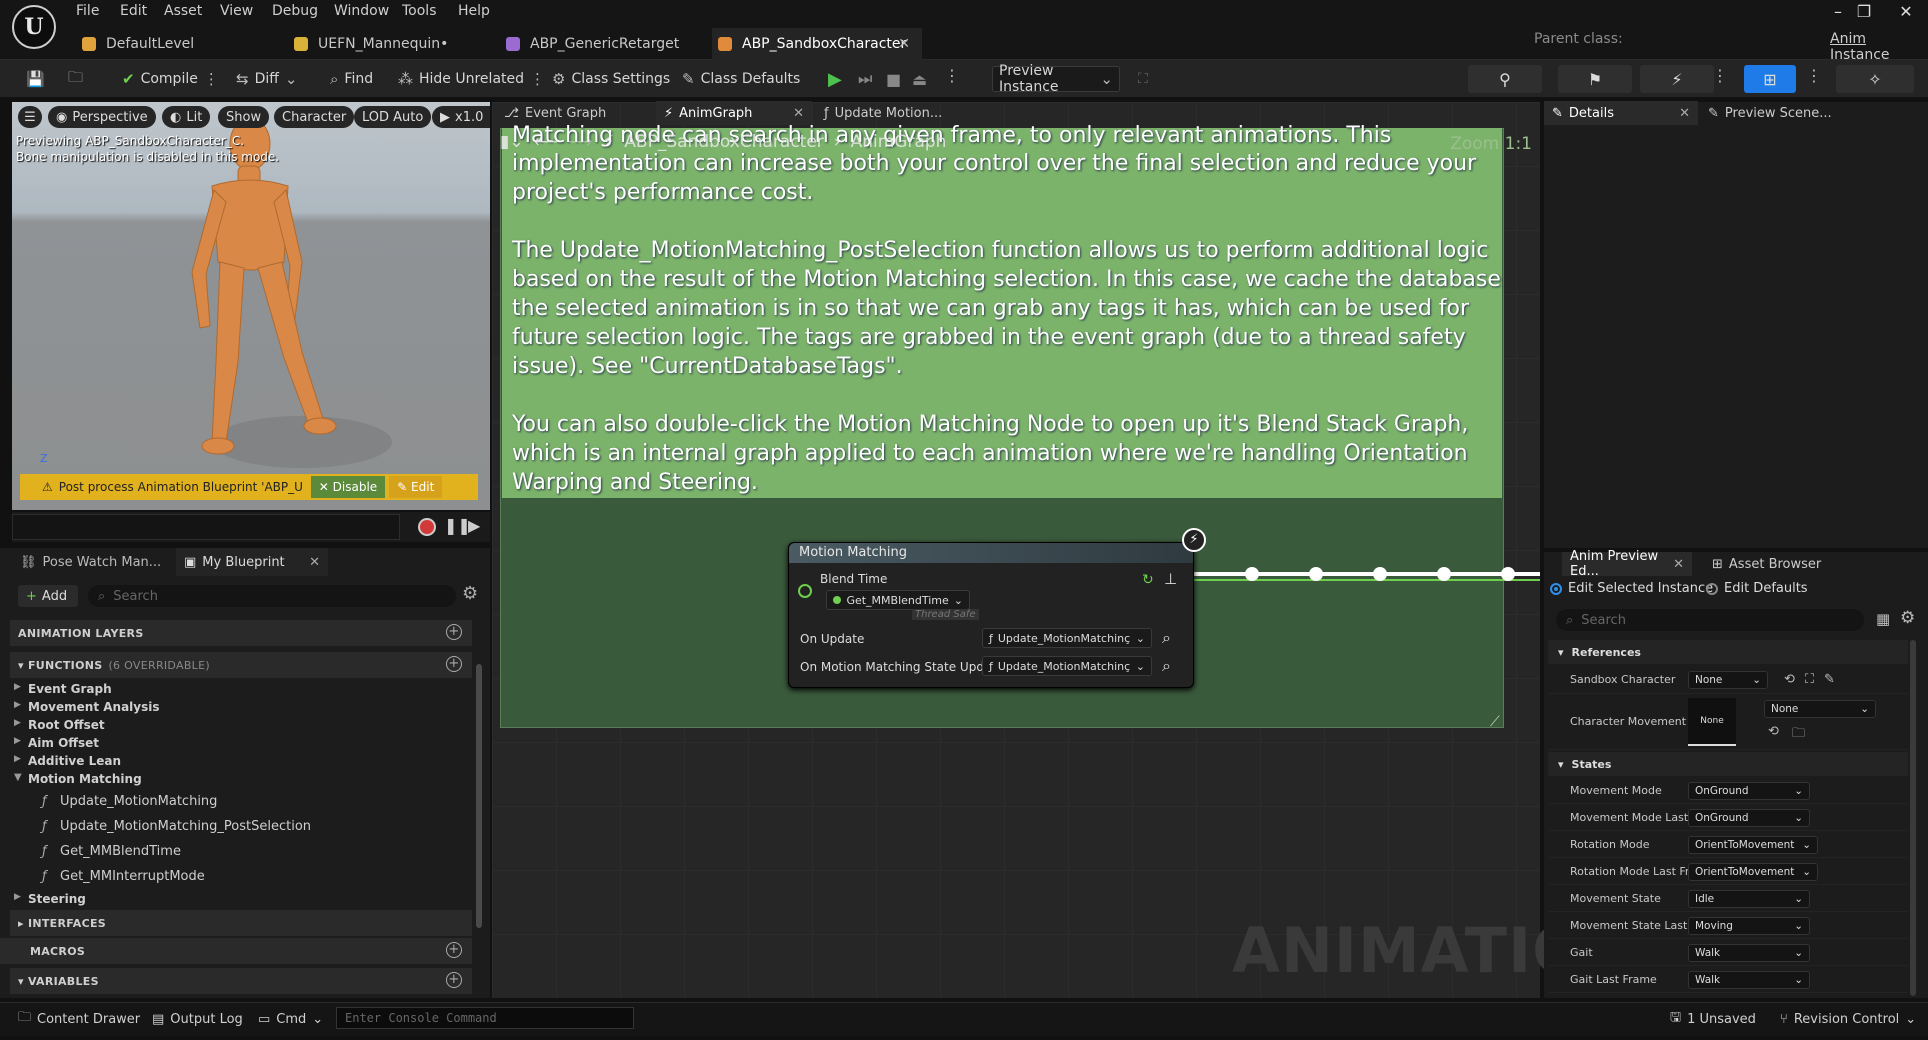 The image size is (1928, 1040). I want to click on diff-button: ⇆ Diff ⌄, so click(266, 79).